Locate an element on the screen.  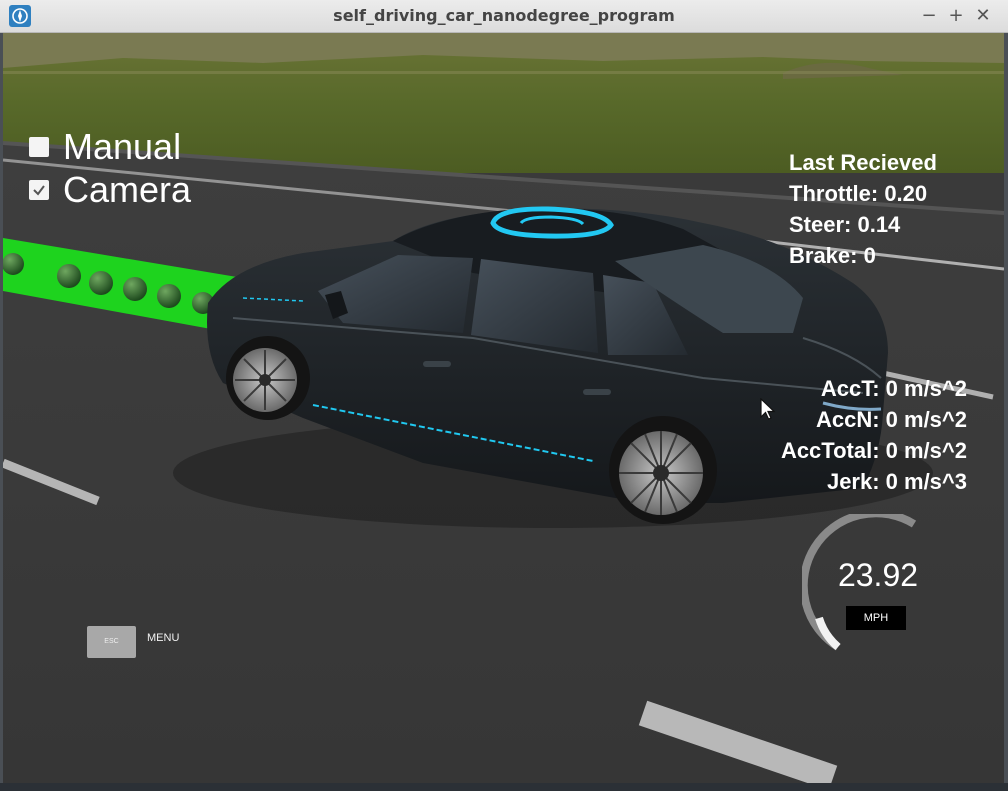
window-frame-right is located at coordinates (1006, 408).